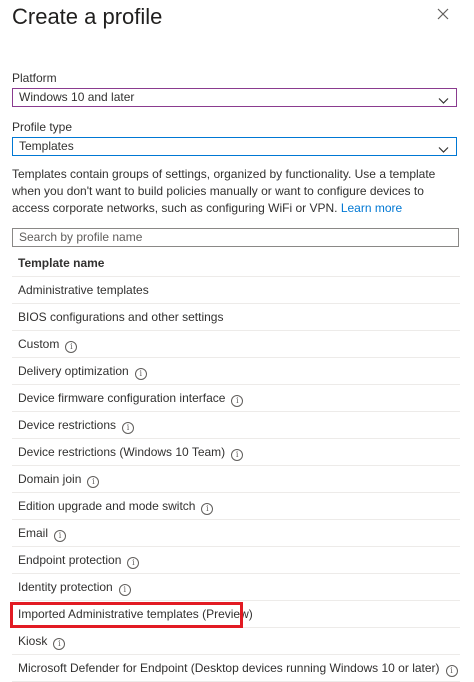  What do you see at coordinates (236, 263) in the screenshot?
I see `column-header-template-name: Template name` at bounding box center [236, 263].